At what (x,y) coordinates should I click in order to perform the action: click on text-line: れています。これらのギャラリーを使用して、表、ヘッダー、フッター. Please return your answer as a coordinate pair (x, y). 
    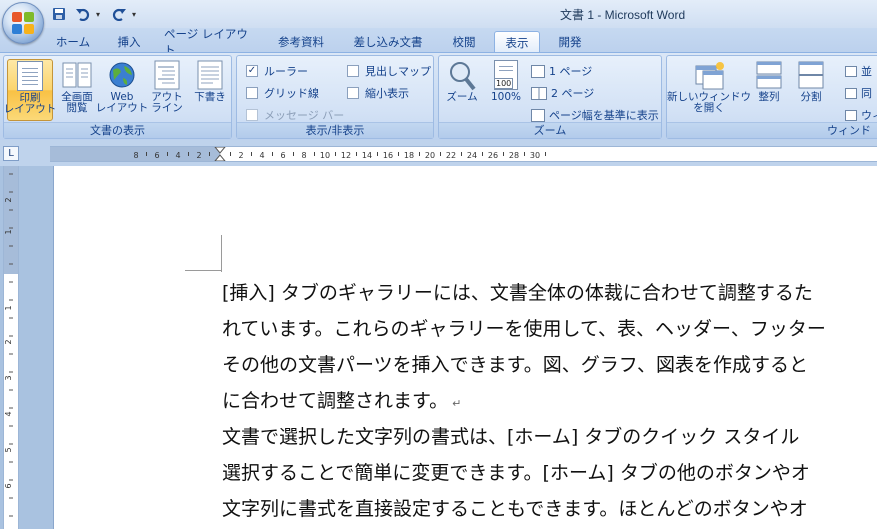
    Looking at the image, I should click on (524, 329).